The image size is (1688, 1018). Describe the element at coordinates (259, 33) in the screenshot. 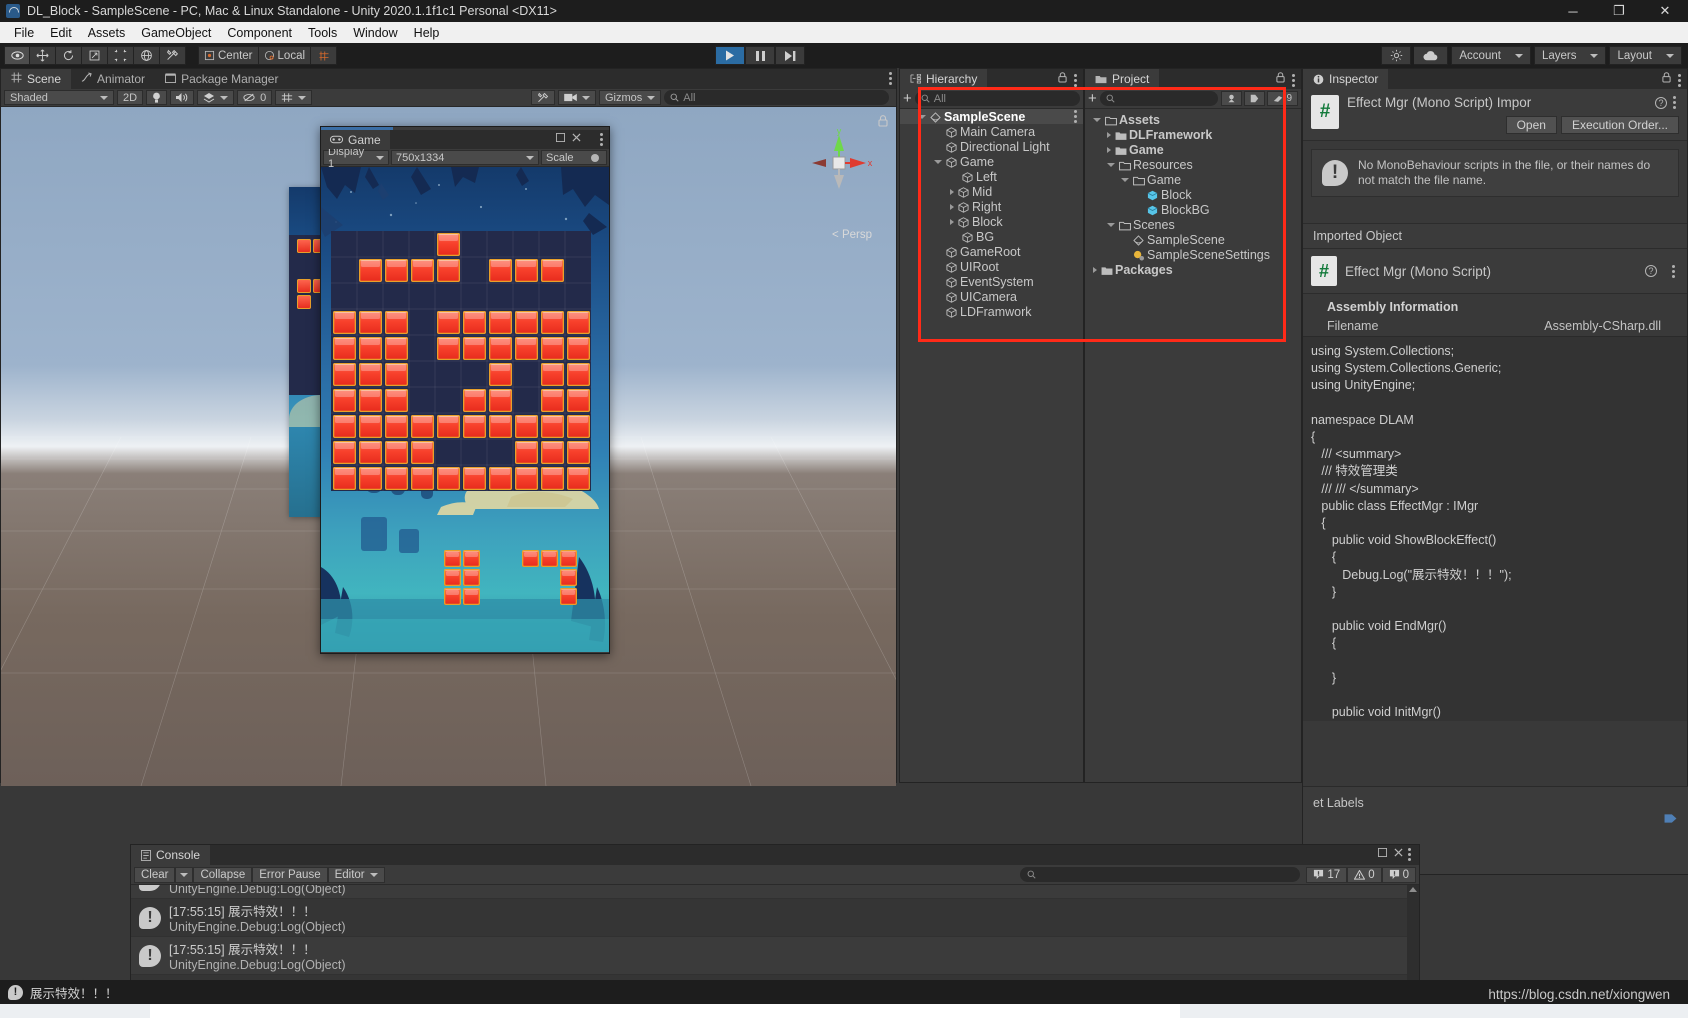

I see `menu-item-component: Component` at that location.